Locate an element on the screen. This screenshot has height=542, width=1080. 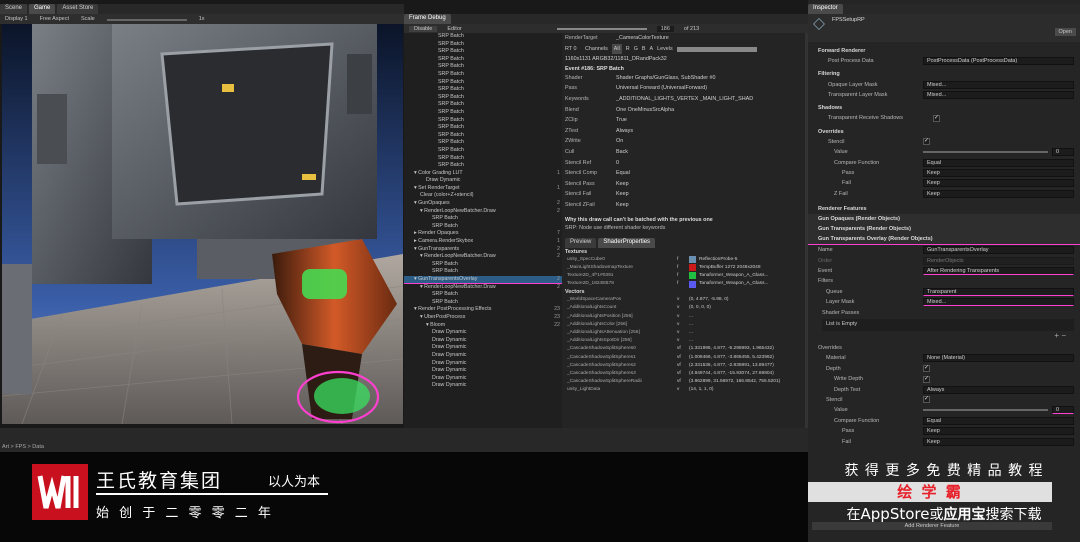
add-renderer-feature-button: Add Renderer Feature is located at coordinates (932, 526).